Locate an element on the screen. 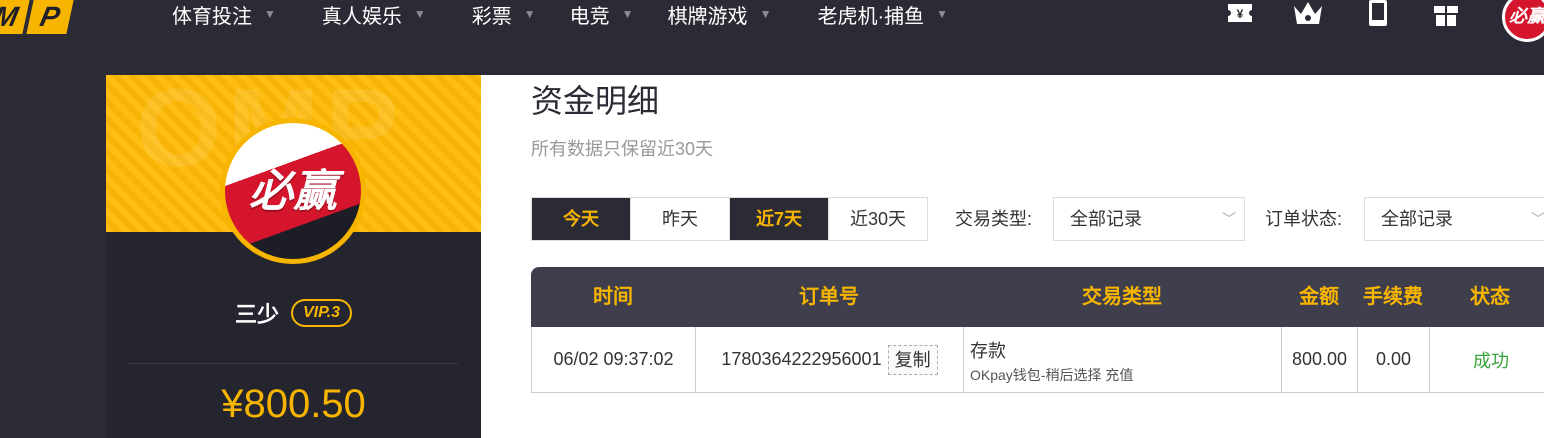 The width and height of the screenshot is (1544, 438). site-logo: M P is located at coordinates (37, 17).